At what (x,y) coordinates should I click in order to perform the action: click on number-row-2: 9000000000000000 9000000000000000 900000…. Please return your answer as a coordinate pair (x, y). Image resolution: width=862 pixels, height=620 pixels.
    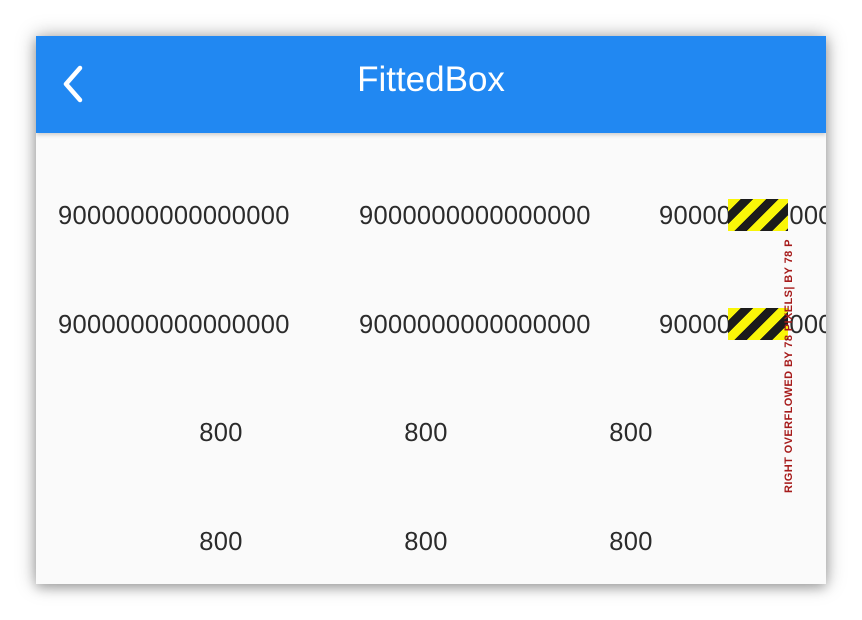
    Looking at the image, I should click on (431, 325).